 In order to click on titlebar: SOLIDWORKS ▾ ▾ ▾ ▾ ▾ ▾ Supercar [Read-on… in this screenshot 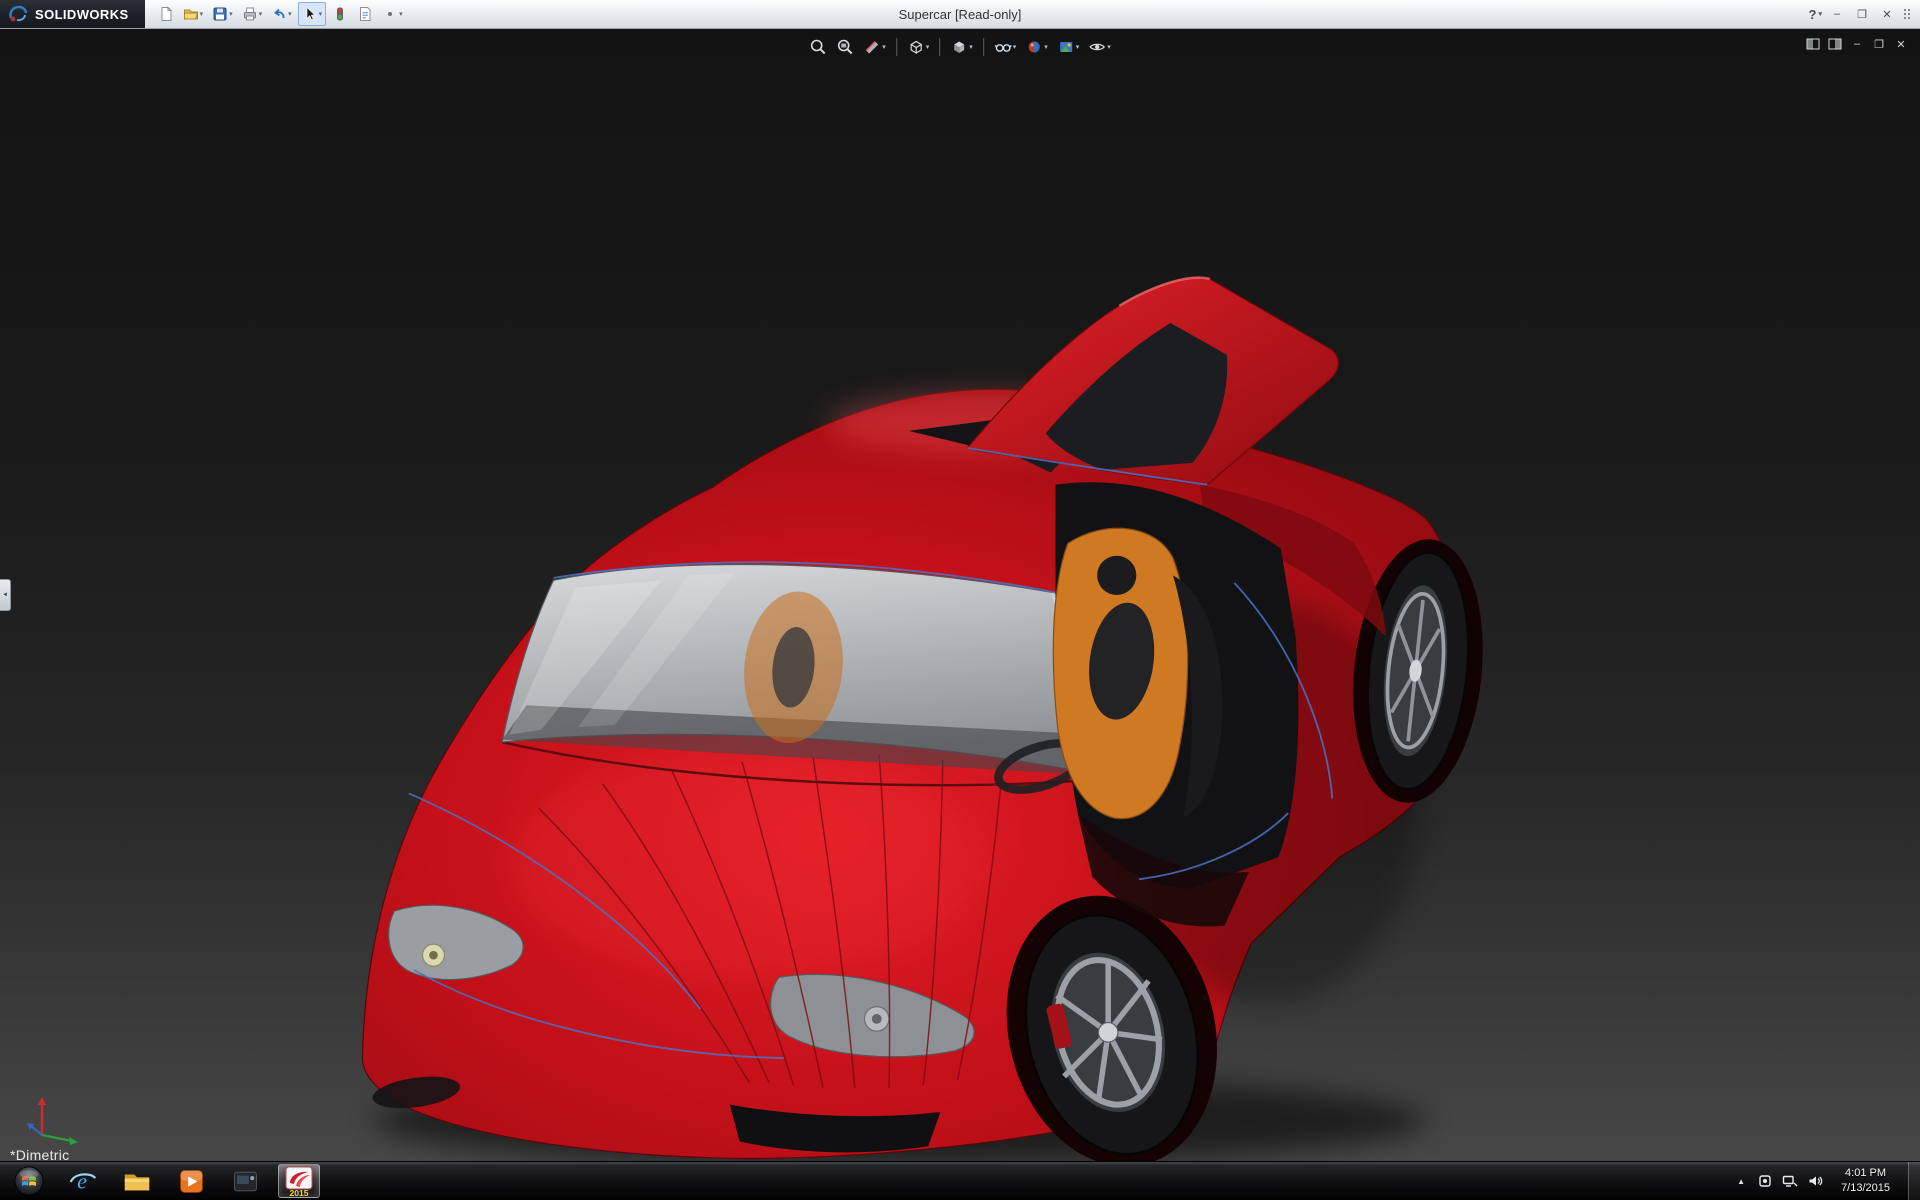, I will do `click(960, 14)`.